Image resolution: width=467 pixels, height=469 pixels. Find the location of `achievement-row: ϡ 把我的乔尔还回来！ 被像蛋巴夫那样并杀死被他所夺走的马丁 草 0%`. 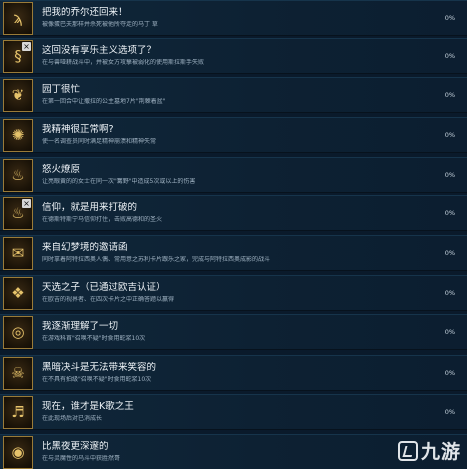

achievement-row: ϡ 把我的乔尔还回来！ 被像蛋巴夫那样并杀死被他所夺走的马丁 草 0% is located at coordinates (233, 18).